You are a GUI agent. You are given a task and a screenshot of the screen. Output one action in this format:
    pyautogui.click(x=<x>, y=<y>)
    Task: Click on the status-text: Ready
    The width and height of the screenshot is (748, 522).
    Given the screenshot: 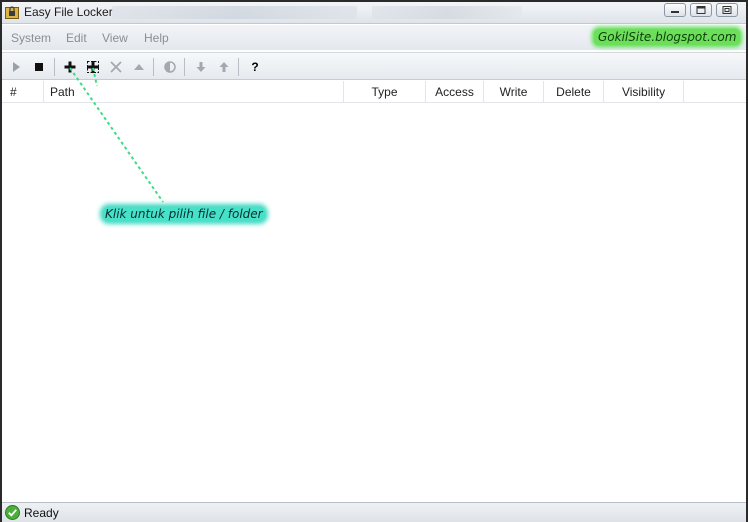 What is the action you would take?
    pyautogui.click(x=41, y=513)
    